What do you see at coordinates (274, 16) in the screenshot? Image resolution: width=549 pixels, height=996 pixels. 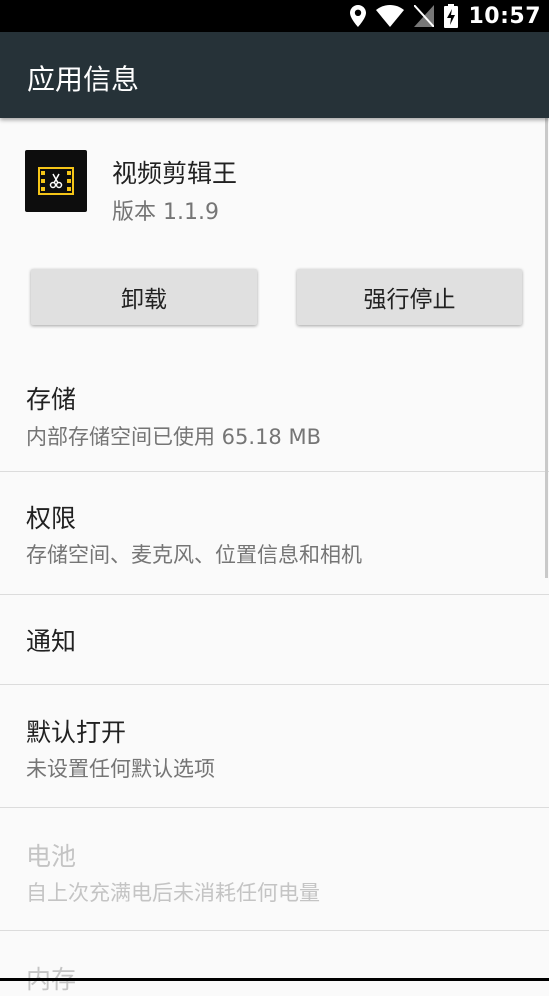 I see `status-bar: 10:57` at bounding box center [274, 16].